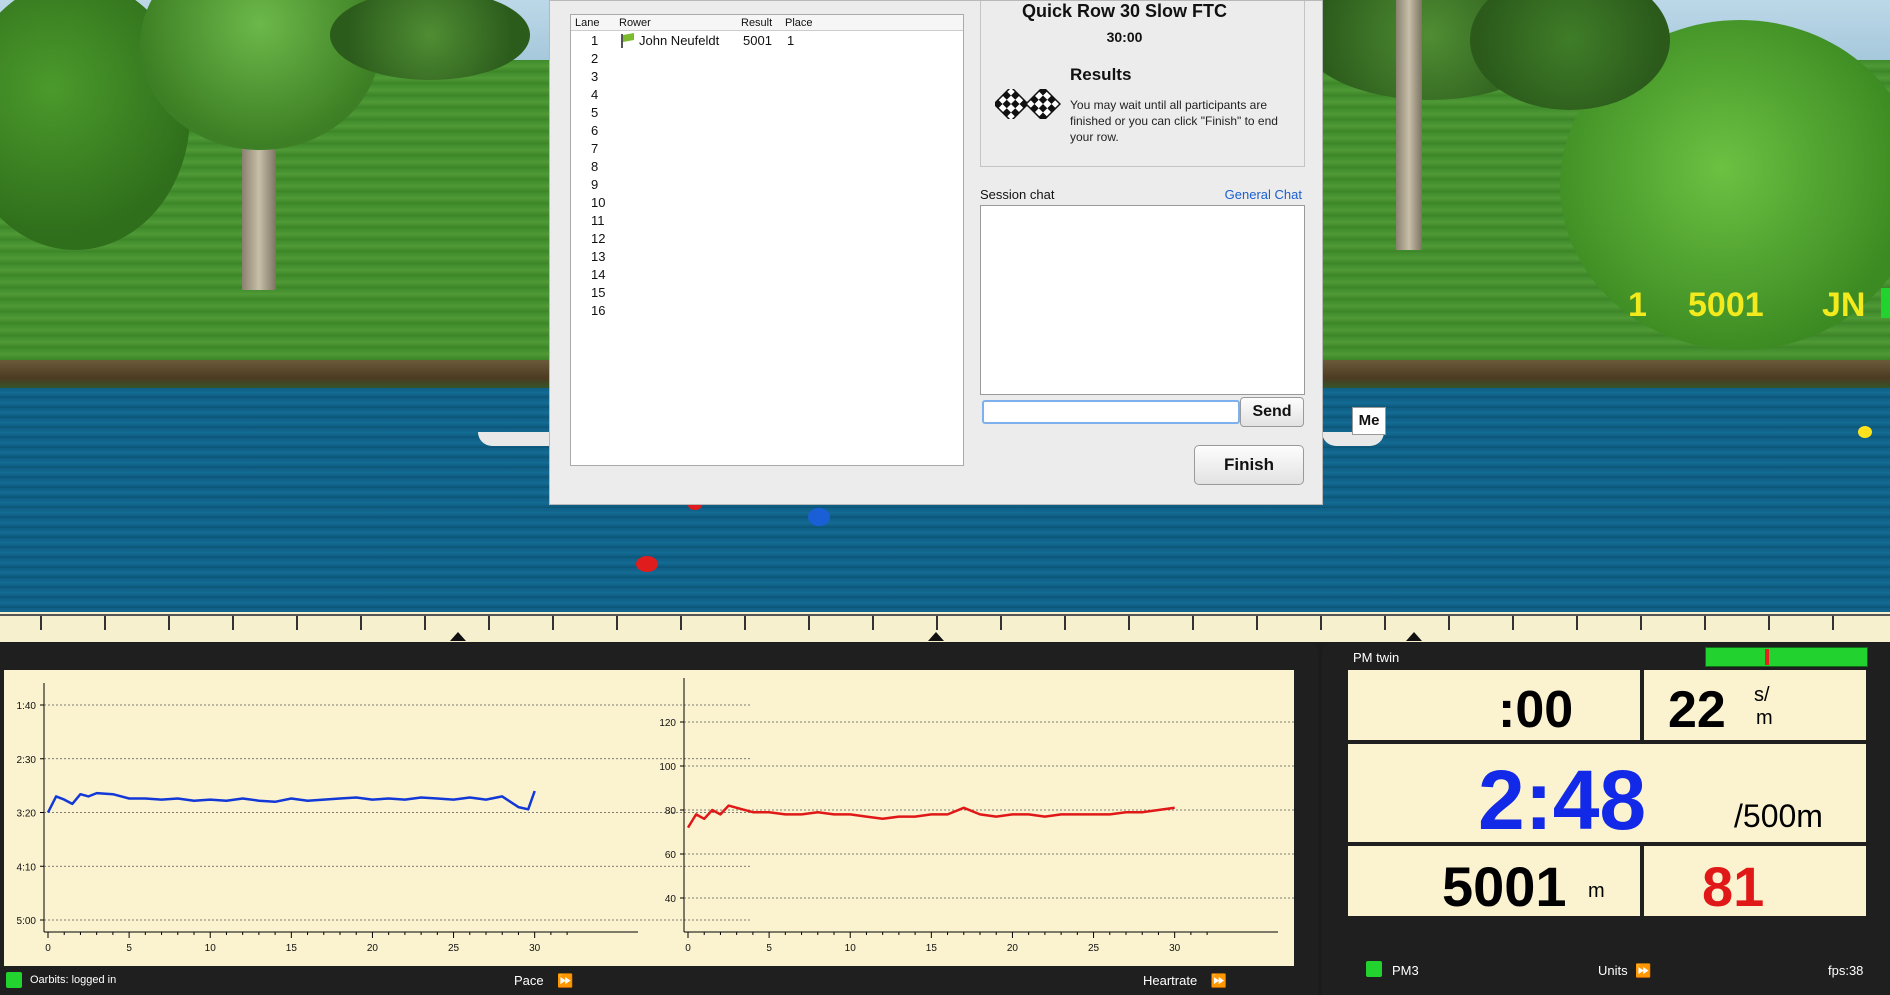 The image size is (1890, 995). Describe the element at coordinates (1733, 886) in the screenshot. I see `pm-heart-rate: 81` at that location.